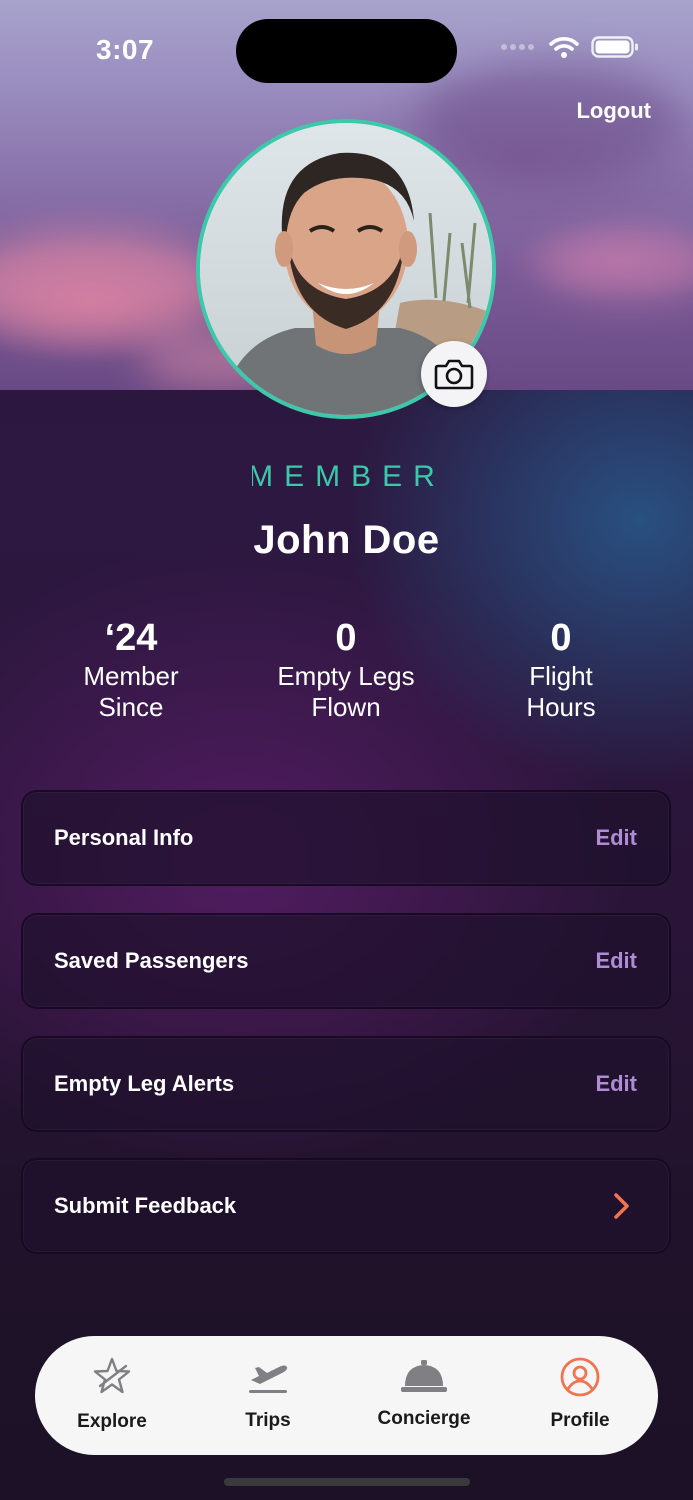  What do you see at coordinates (268, 1420) in the screenshot?
I see `tab-label: Trips` at bounding box center [268, 1420].